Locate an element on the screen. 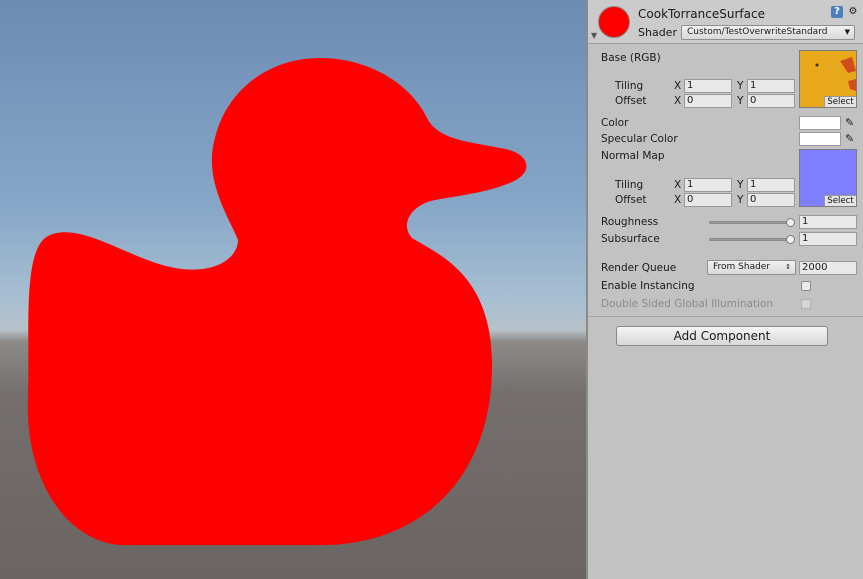 This screenshot has height=579, width=863. material-name: CookTorranceSurface is located at coordinates (701, 14).